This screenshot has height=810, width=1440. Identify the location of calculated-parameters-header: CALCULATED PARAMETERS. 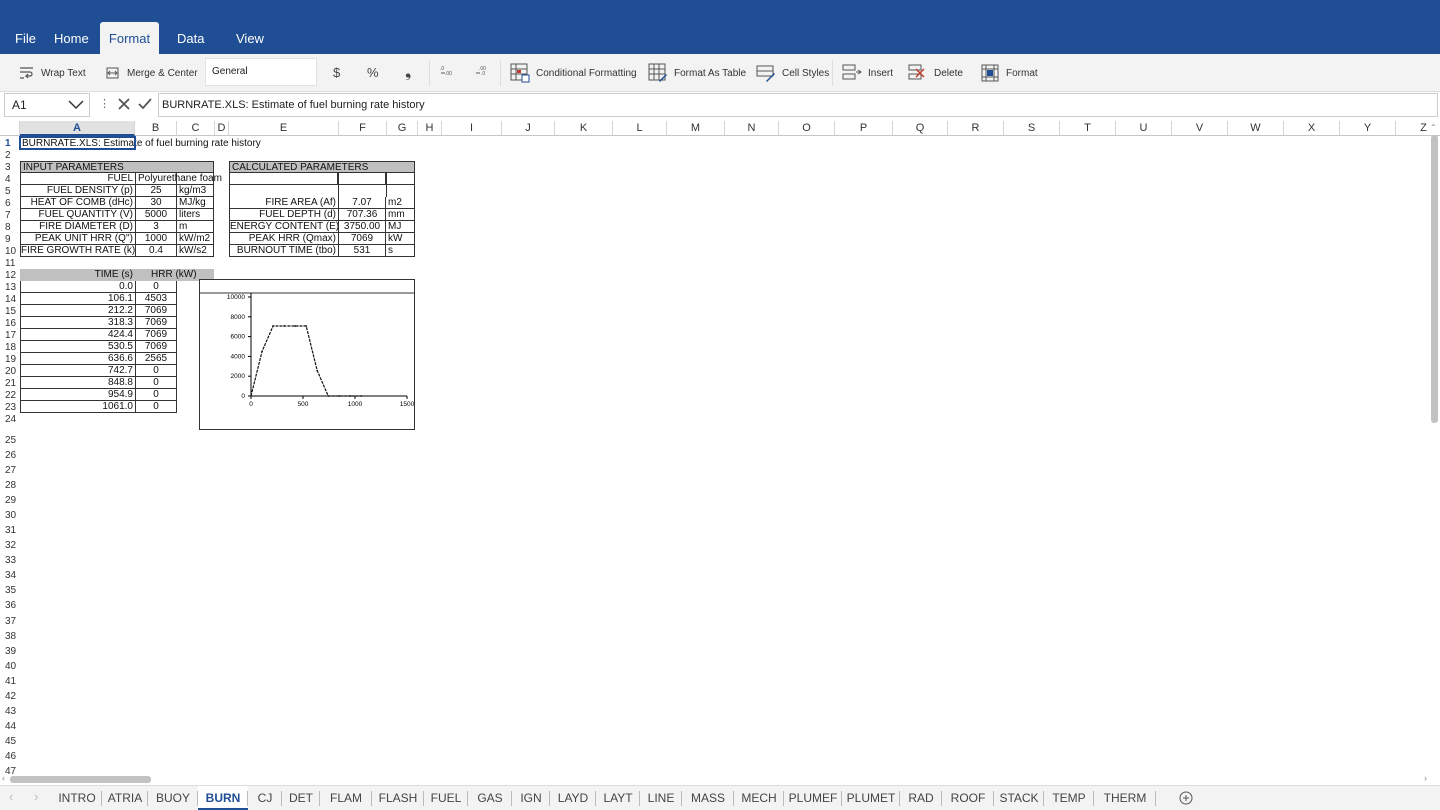
(322, 167).